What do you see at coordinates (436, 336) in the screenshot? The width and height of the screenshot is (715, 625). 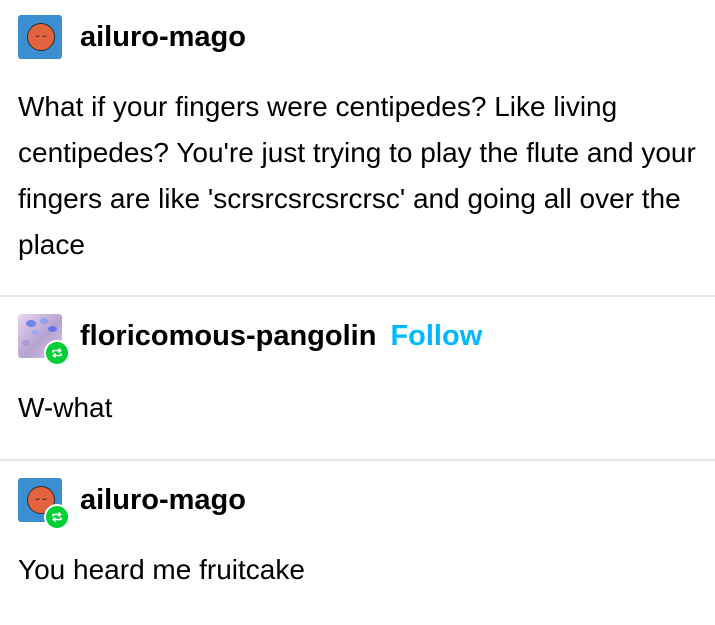 I see `follow-button: Follow` at bounding box center [436, 336].